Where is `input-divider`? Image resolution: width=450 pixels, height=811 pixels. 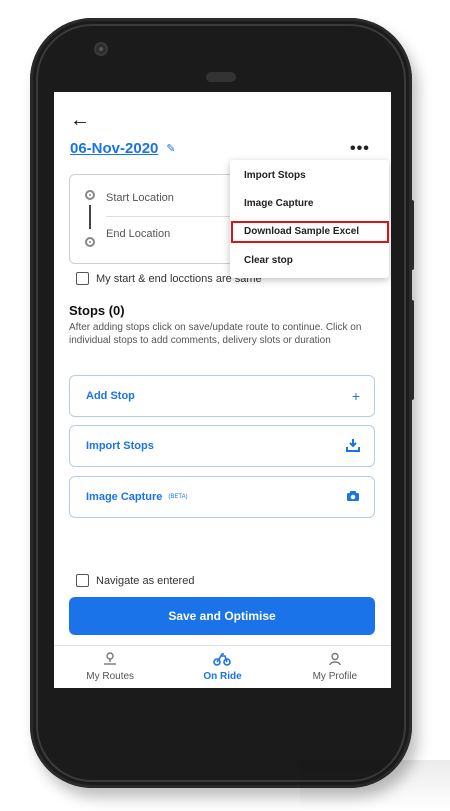
input-divider is located at coordinates (168, 216).